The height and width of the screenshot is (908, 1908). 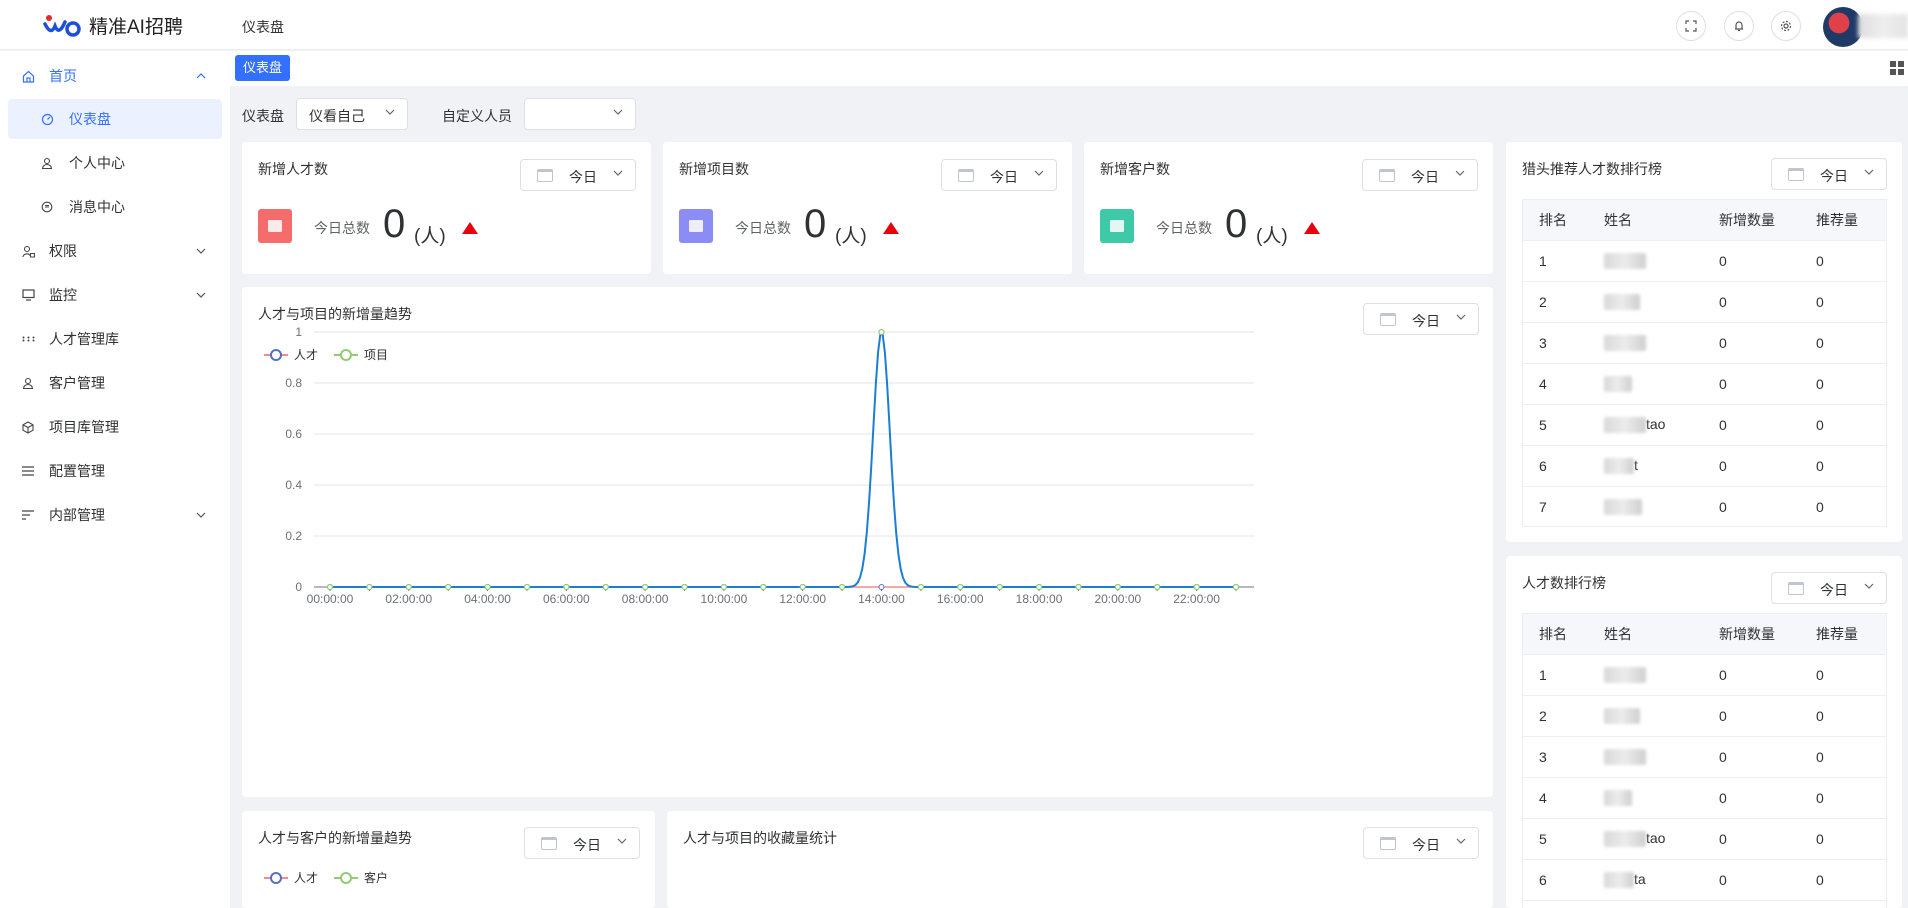 I want to click on sidebar-item-customers: 客户管理, so click(x=115, y=383).